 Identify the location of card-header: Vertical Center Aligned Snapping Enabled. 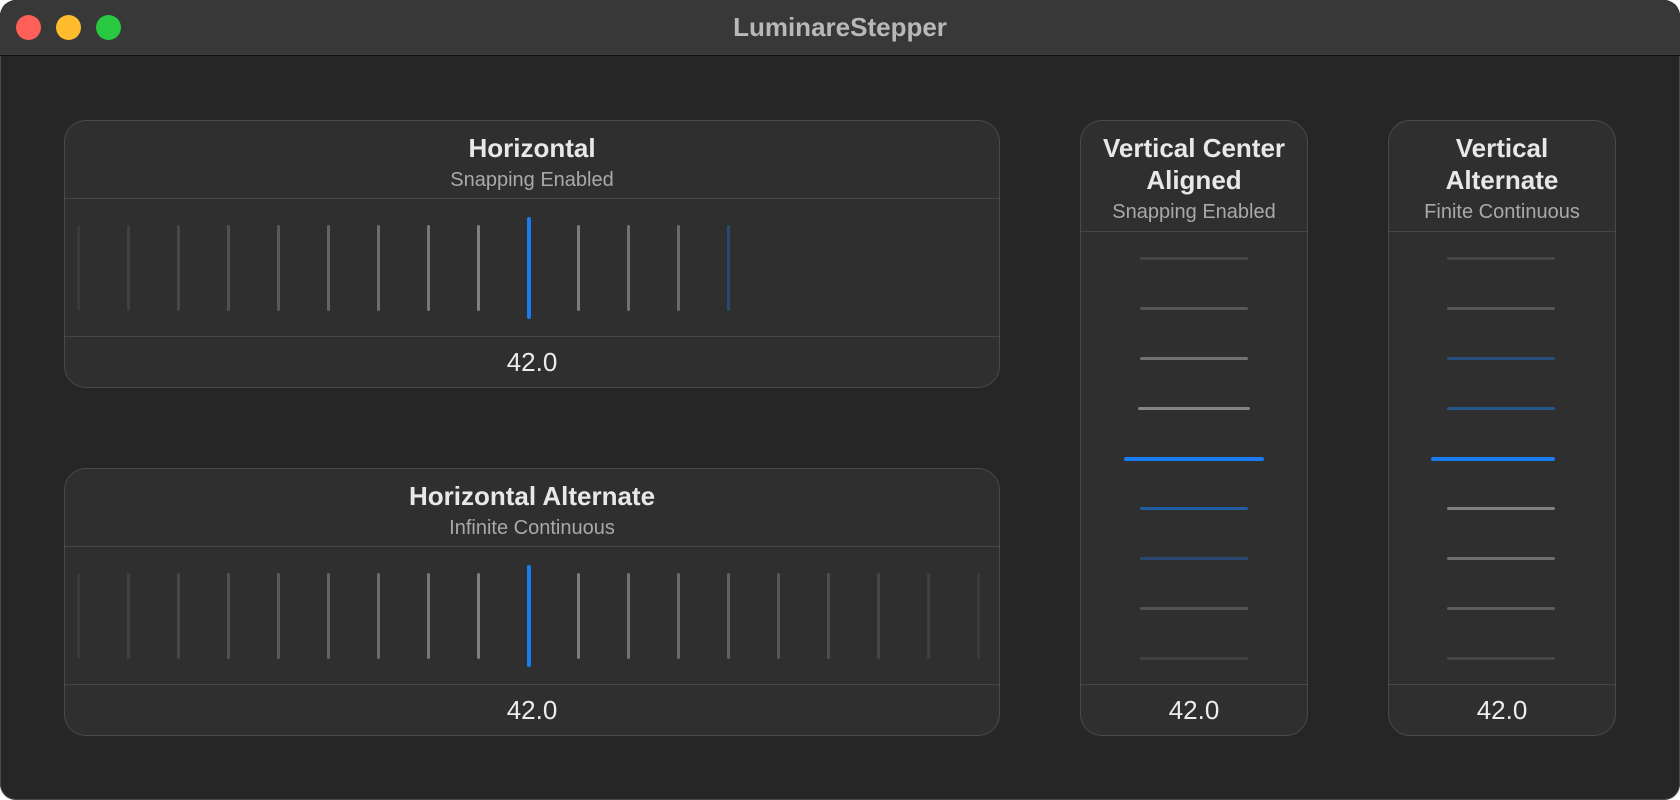
(1194, 176).